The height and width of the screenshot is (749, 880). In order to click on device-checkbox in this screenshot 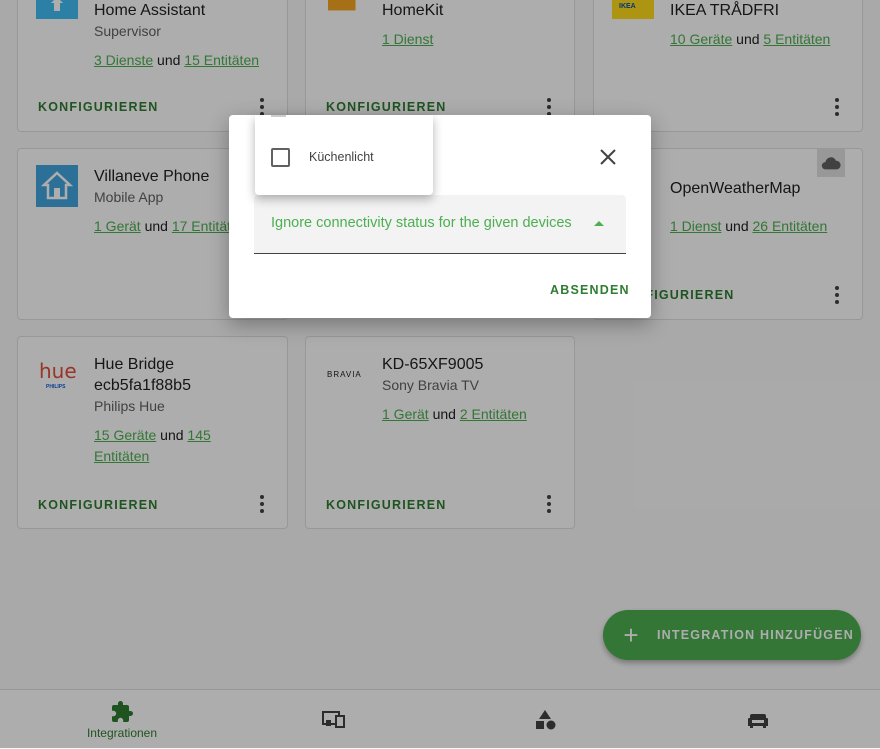, I will do `click(280, 157)`.